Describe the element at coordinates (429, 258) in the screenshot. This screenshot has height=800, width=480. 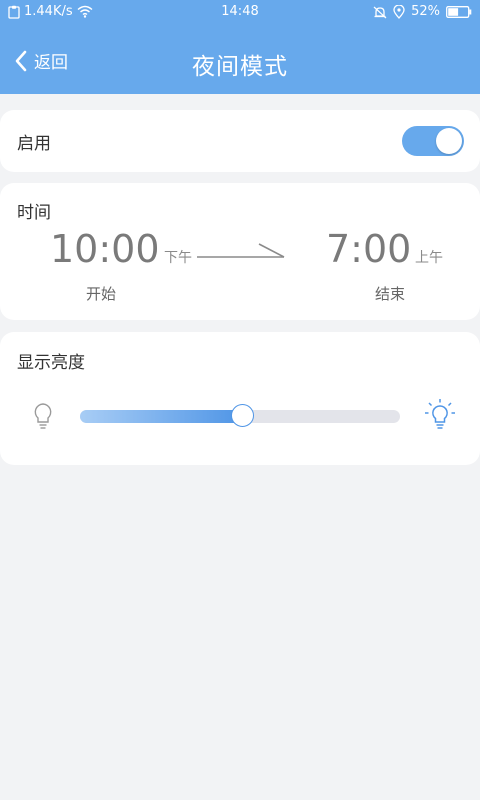
I see `end-period: 上午` at that location.